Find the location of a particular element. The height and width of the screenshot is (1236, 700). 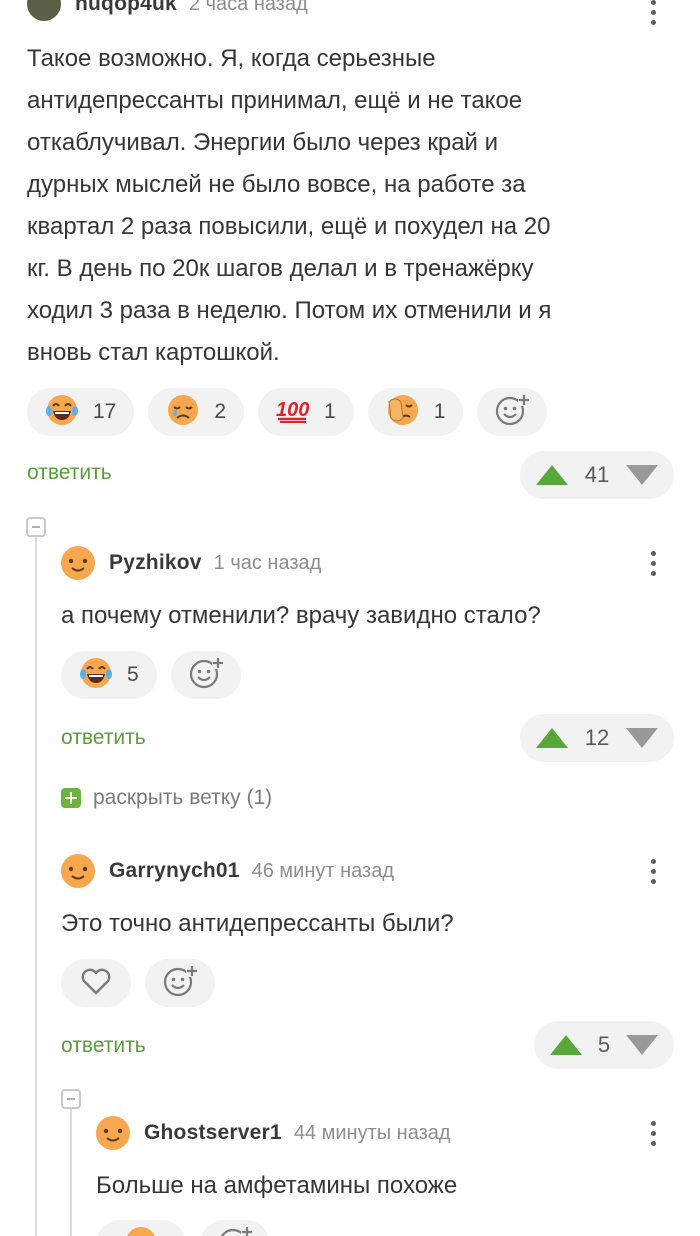

comment-2-meta: Pyzhikov 1 час назад is located at coordinates (191, 563).